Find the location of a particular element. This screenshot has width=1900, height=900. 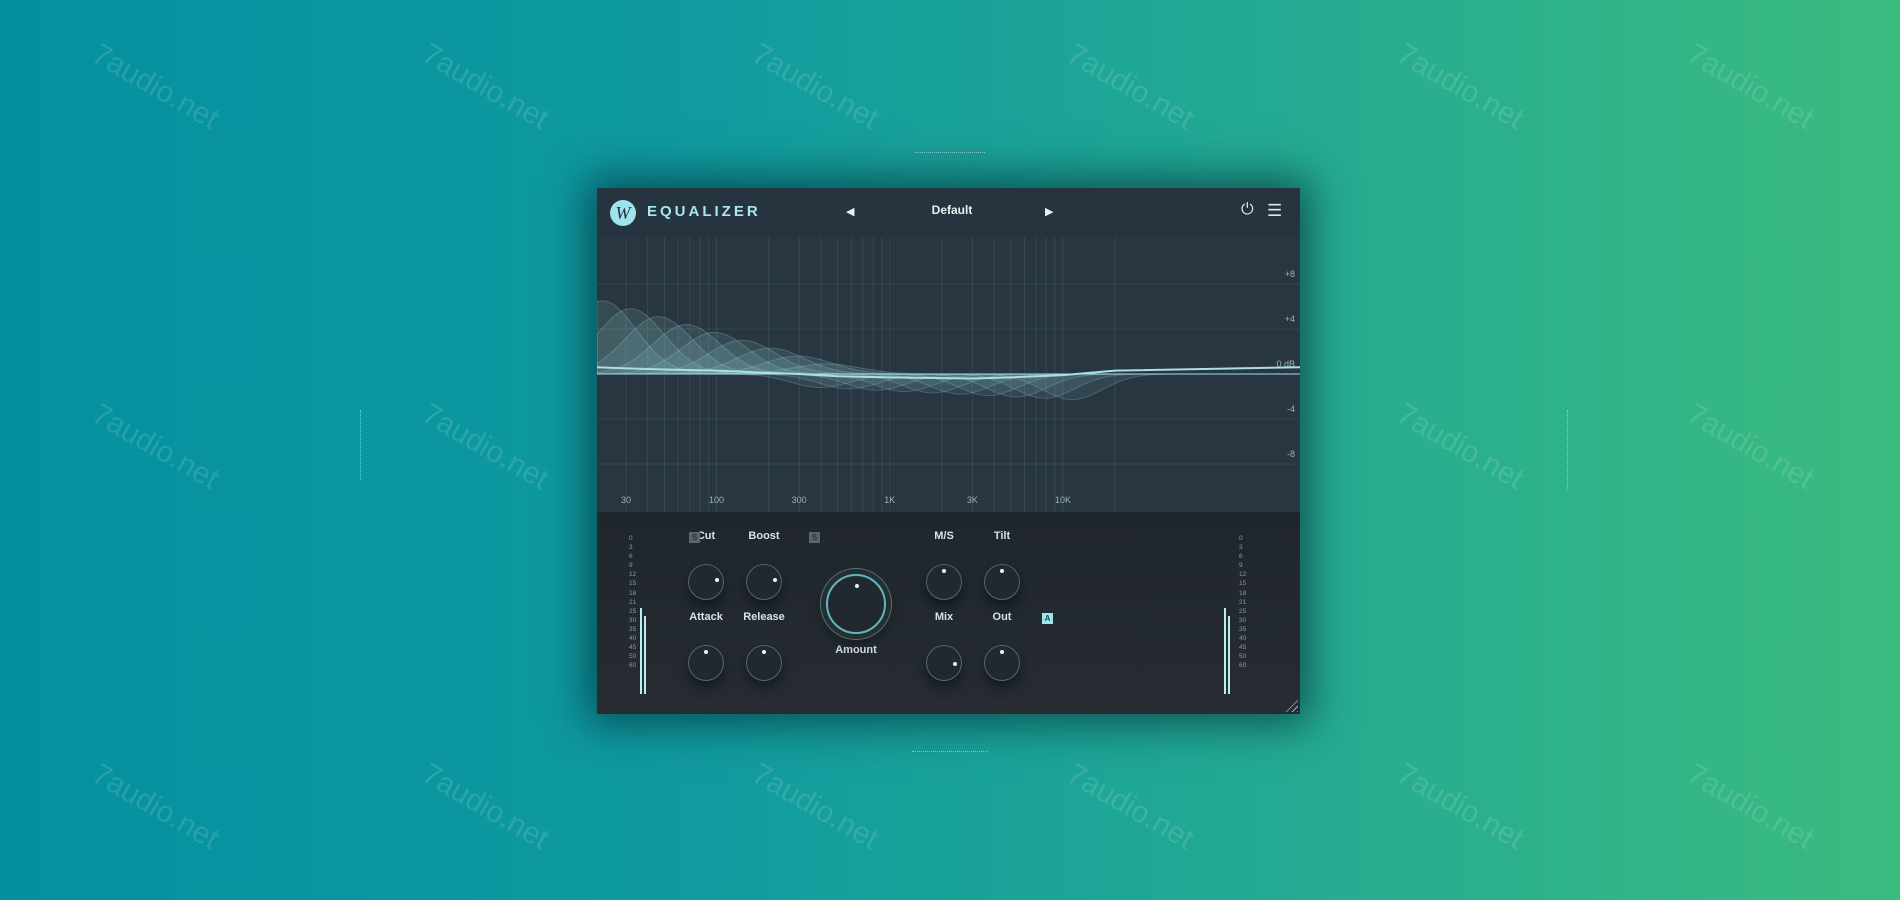

ms-knob is located at coordinates (944, 582).